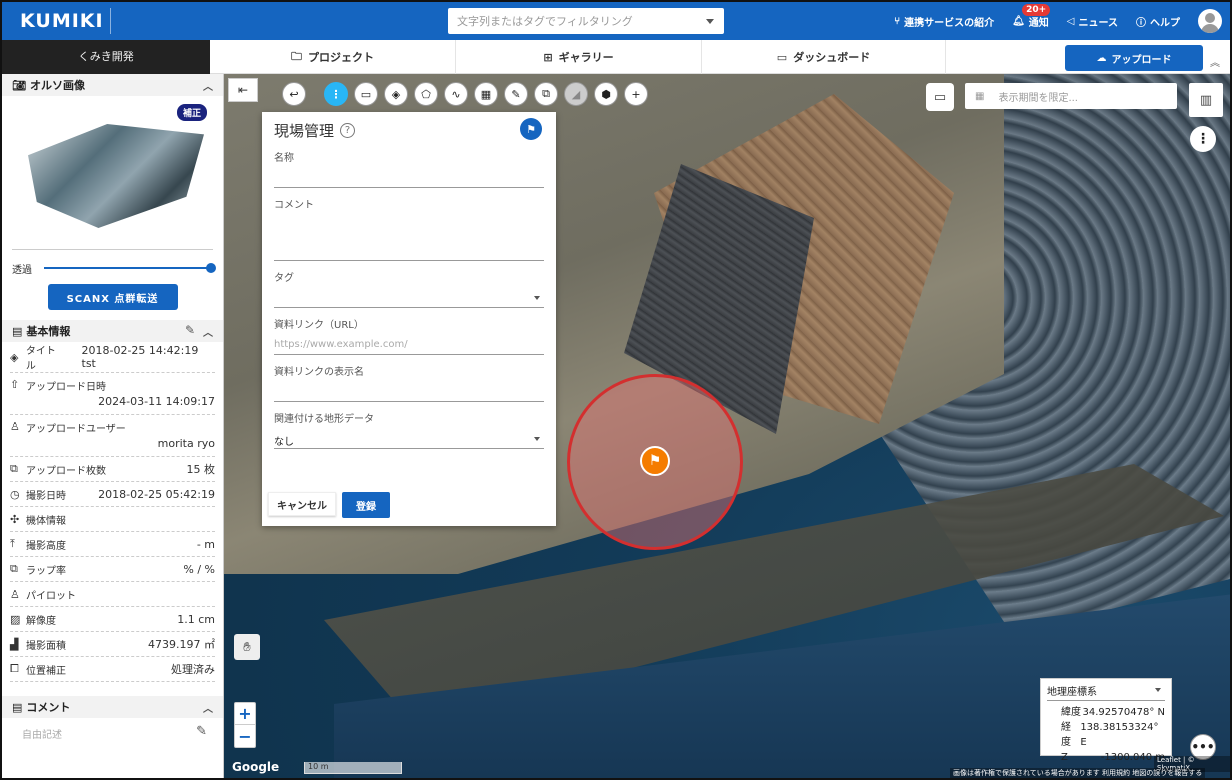 The height and width of the screenshot is (780, 1232). I want to click on viewer-toggle-icon: ▭, so click(940, 97).